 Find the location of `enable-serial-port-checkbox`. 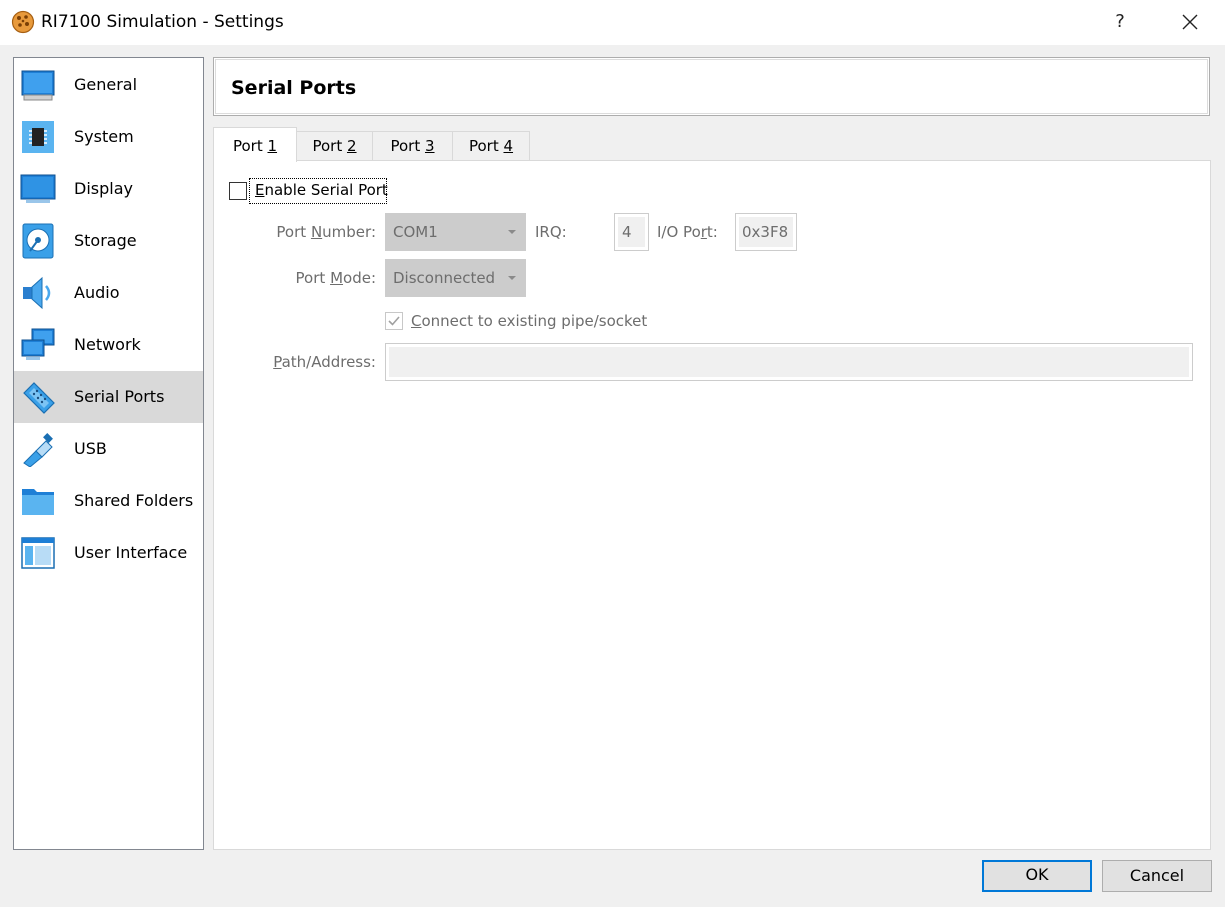

enable-serial-port-checkbox is located at coordinates (238, 191).